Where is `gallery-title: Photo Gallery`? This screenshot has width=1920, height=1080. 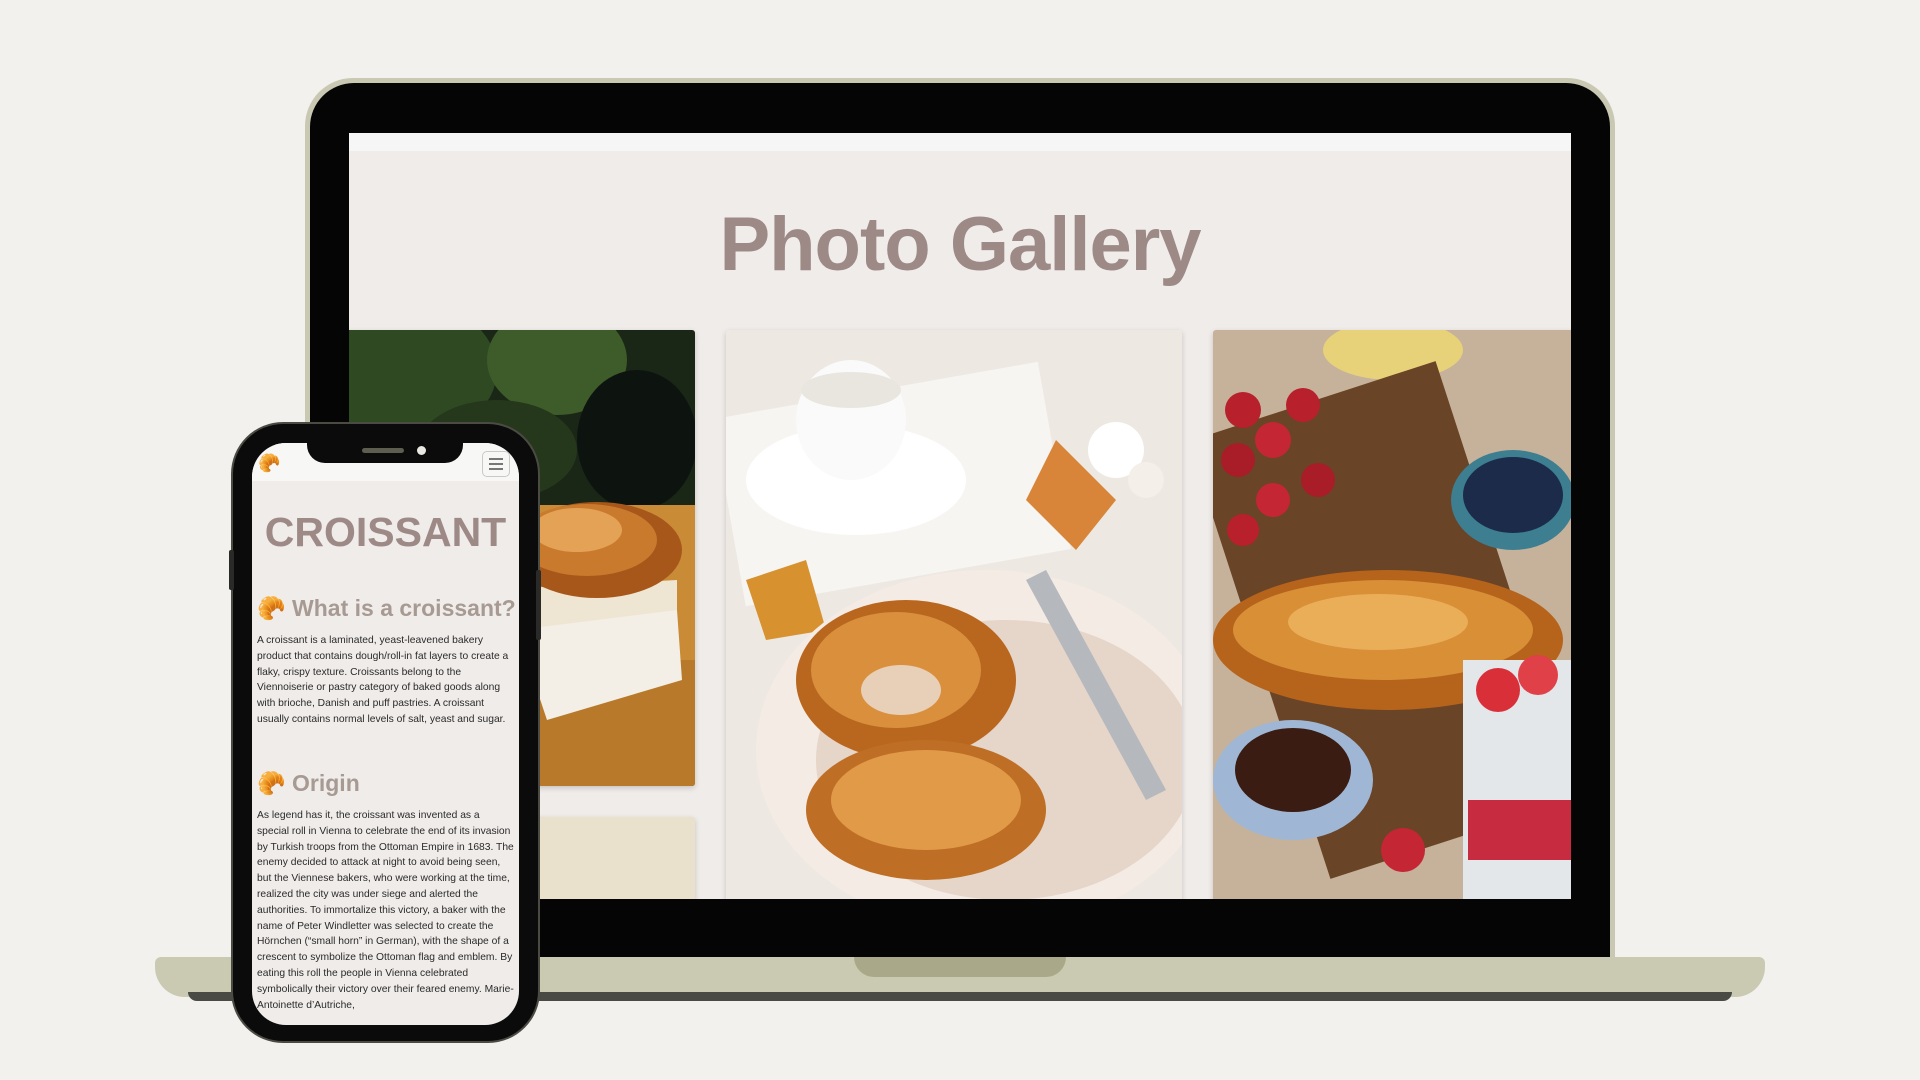 gallery-title: Photo Gallery is located at coordinates (960, 244).